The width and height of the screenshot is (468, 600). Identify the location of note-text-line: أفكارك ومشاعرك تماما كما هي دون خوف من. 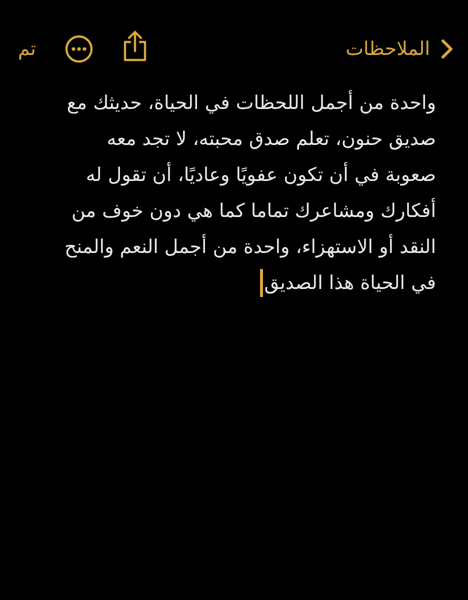
(253, 210).